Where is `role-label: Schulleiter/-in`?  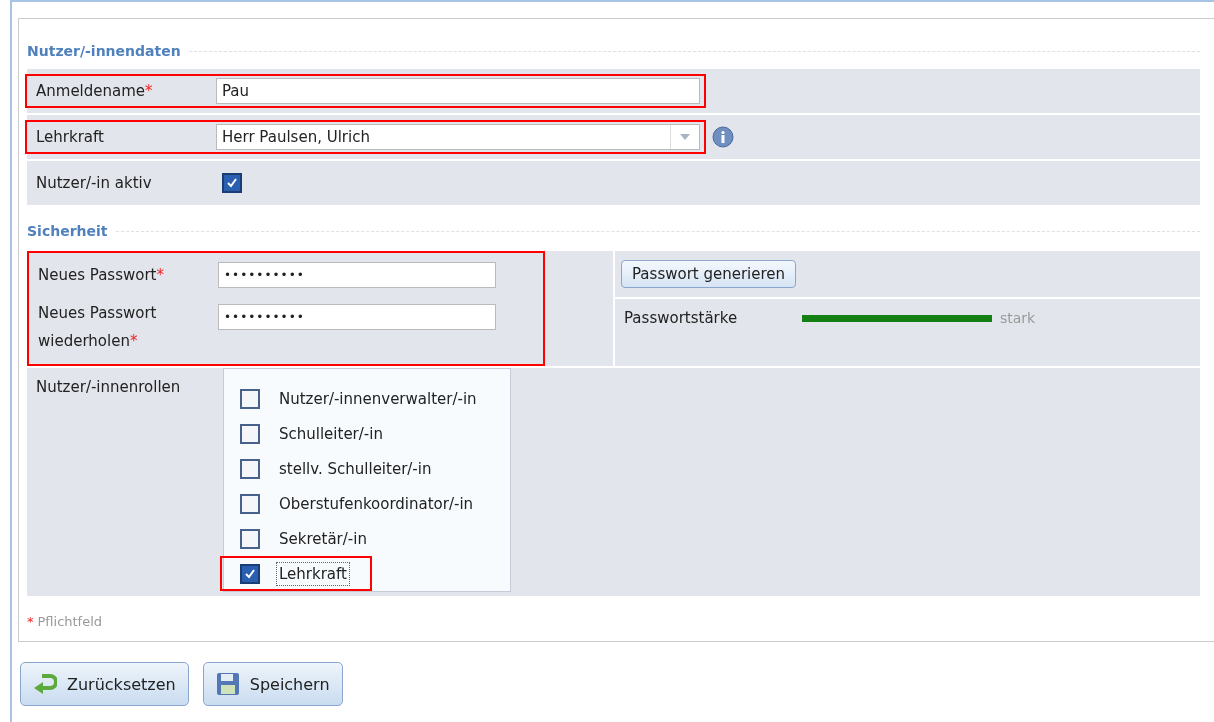 role-label: Schulleiter/-in is located at coordinates (331, 433).